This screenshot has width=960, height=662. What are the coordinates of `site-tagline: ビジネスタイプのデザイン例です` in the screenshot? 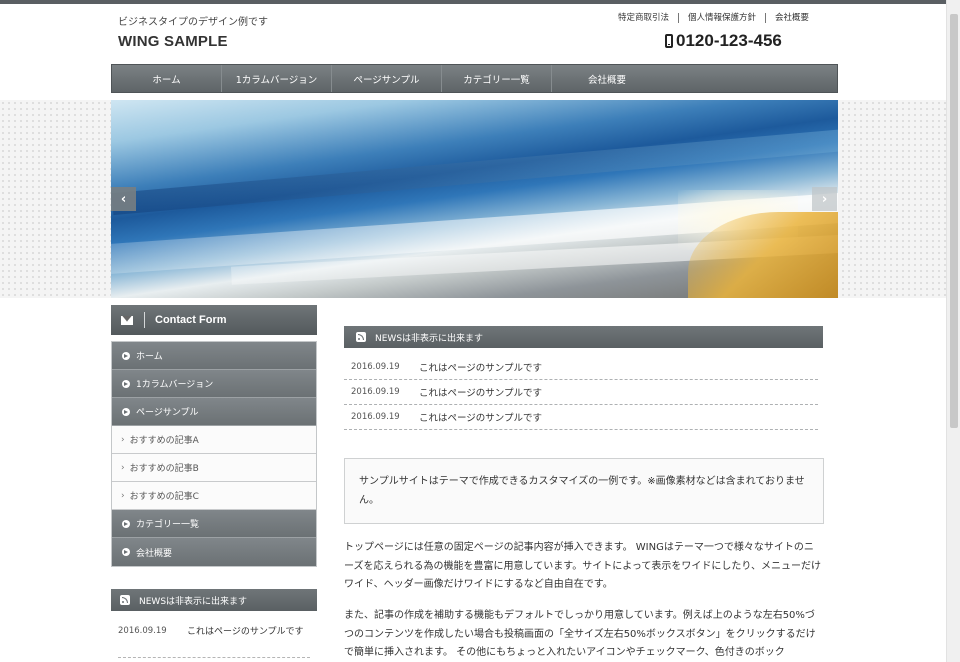 It's located at (193, 22).